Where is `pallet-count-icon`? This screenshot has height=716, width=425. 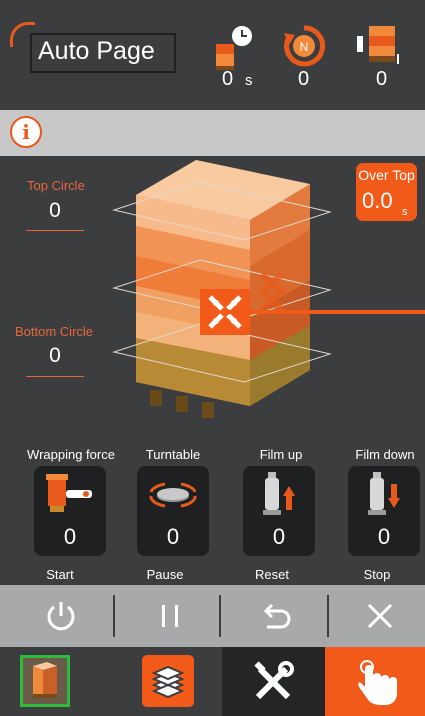
pallet-count-icon is located at coordinates (380, 44).